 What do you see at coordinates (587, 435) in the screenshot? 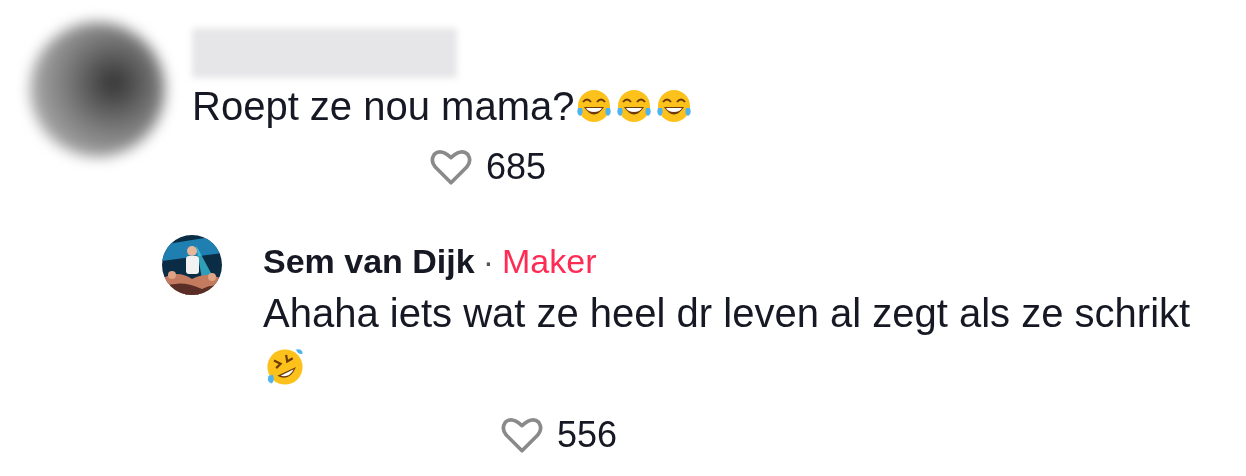
I see `like-count: 556` at bounding box center [587, 435].